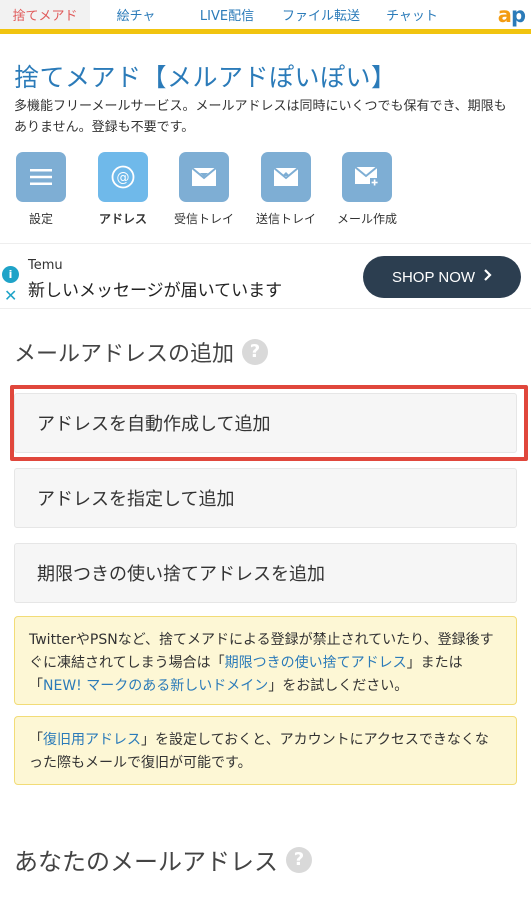 The width and height of the screenshot is (531, 900). What do you see at coordinates (265, 498) in the screenshot?
I see `specify-address-button: アドレスを指定して追加` at bounding box center [265, 498].